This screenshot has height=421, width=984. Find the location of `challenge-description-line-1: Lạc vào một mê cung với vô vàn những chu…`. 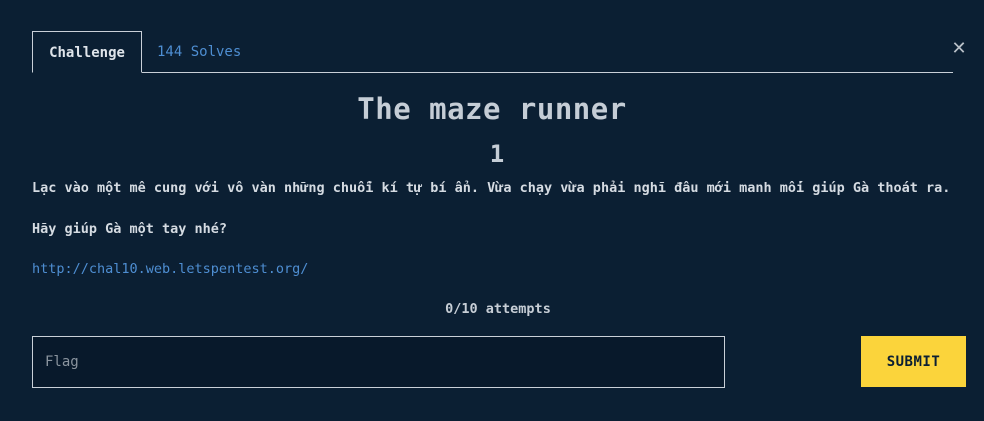

challenge-description-line-1: Lạc vào một mê cung với vô vàn những chu… is located at coordinates (491, 188).